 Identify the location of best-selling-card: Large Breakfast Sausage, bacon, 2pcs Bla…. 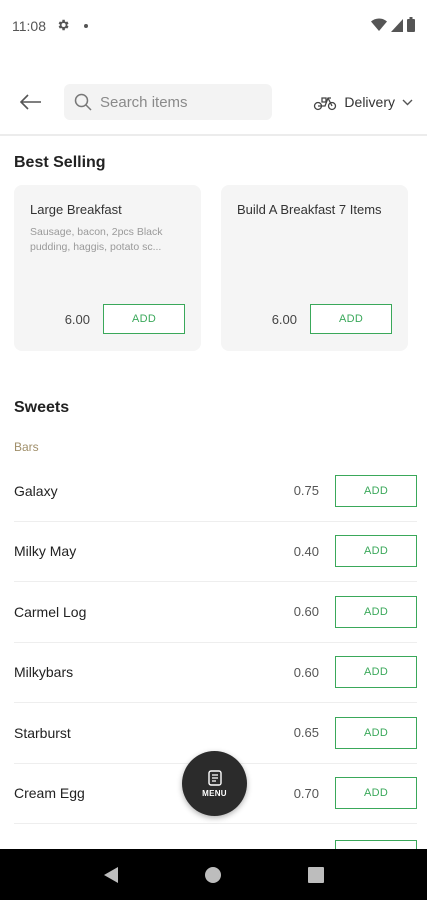
(107, 268).